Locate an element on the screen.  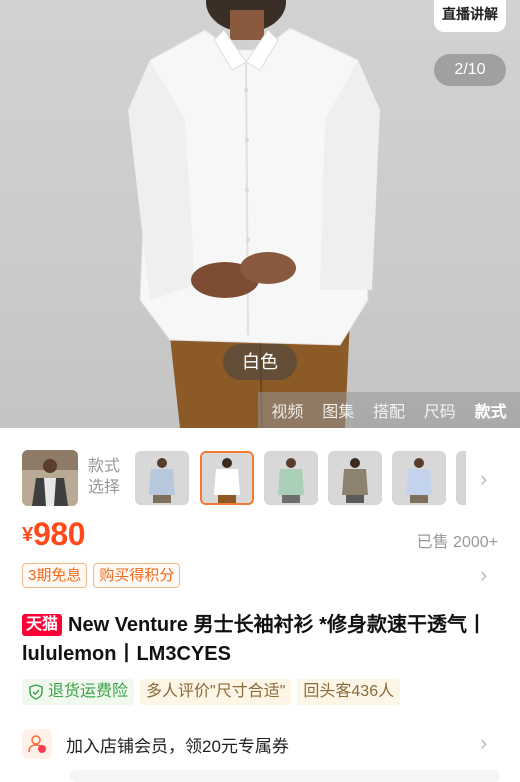
member-person-icon is located at coordinates (37, 744).